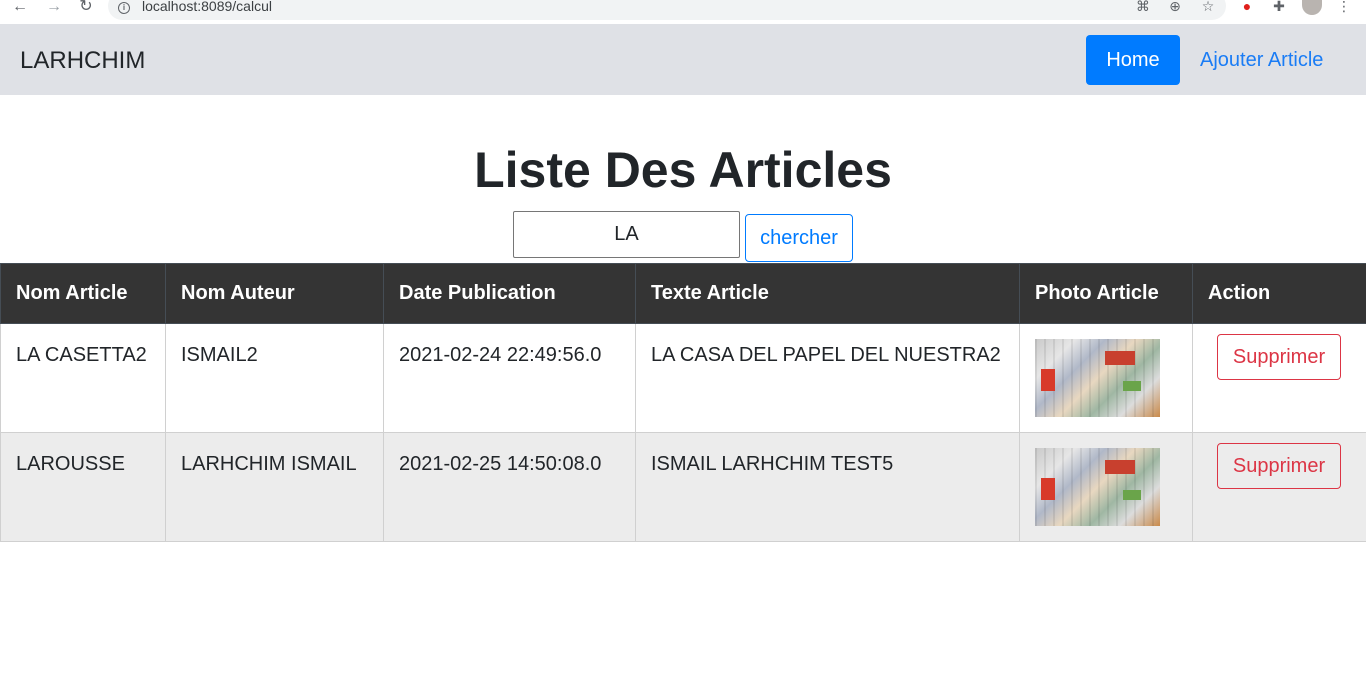  I want to click on page-title: Liste Des Articles, so click(683, 170).